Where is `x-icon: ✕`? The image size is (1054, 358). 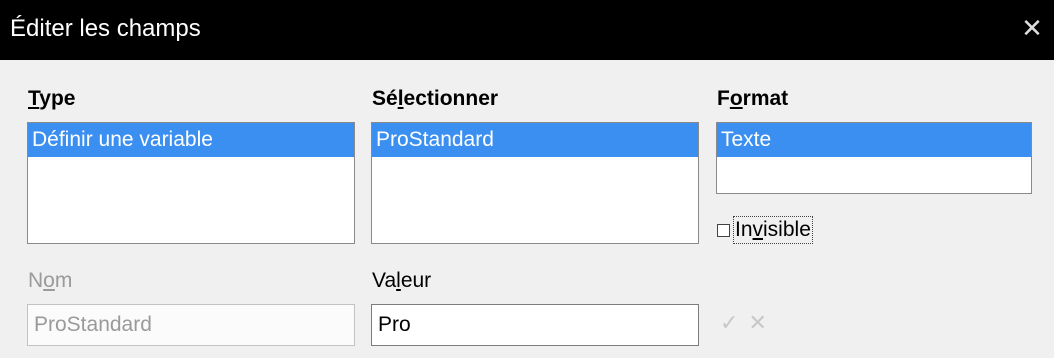 x-icon: ✕ is located at coordinates (757, 323).